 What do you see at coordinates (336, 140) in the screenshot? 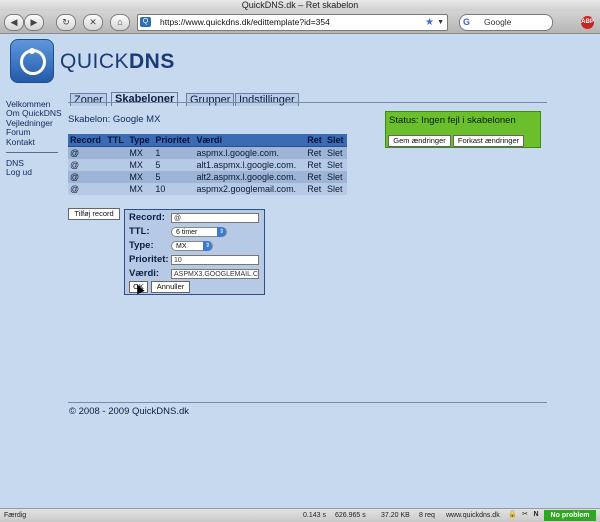
I see `col-slet: Slet` at bounding box center [336, 140].